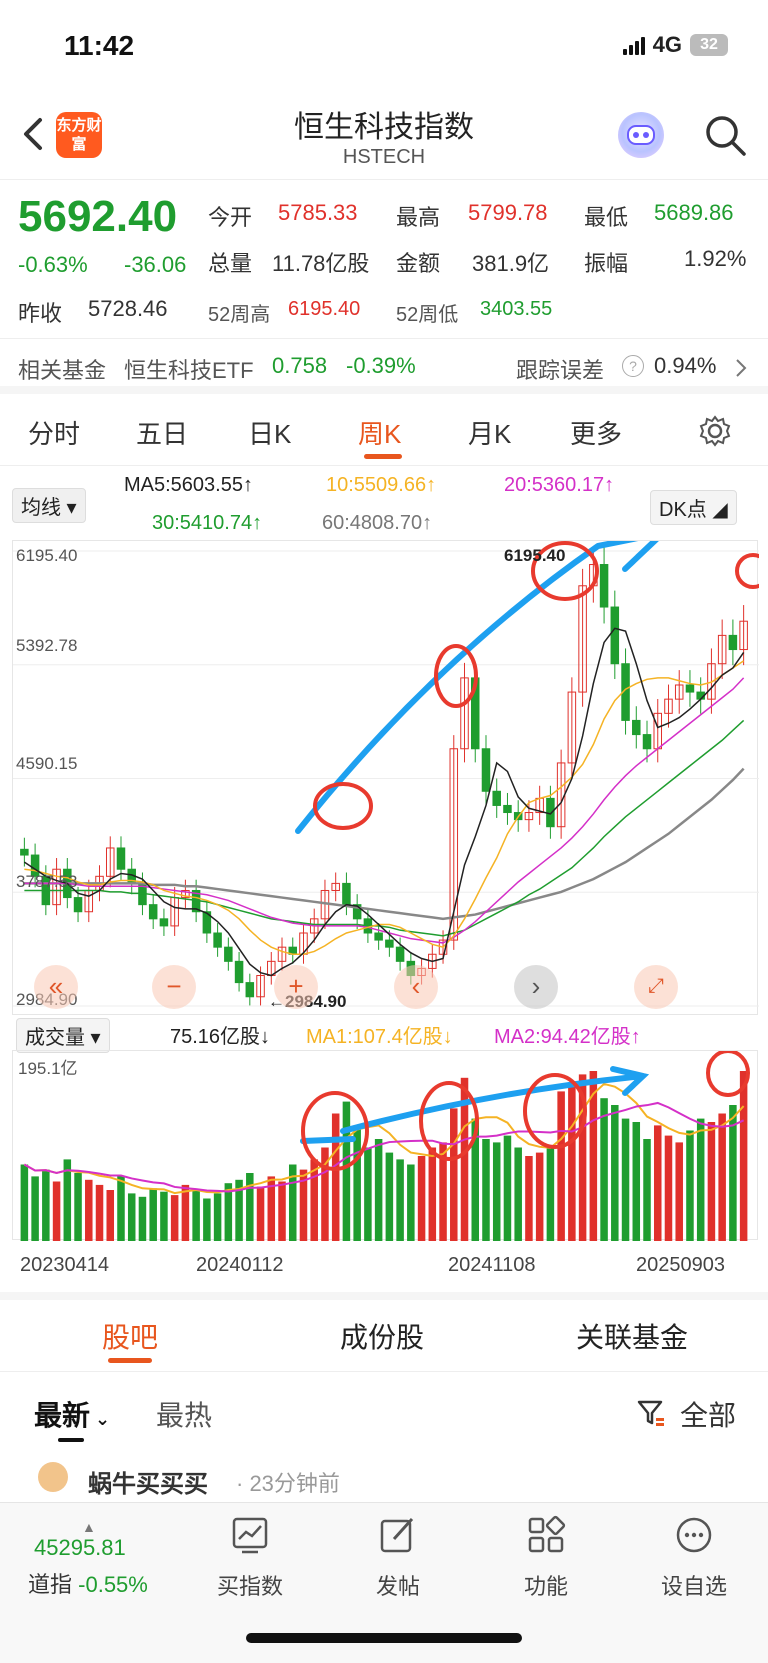 The image size is (768, 1663). Describe the element at coordinates (56, 987) in the screenshot. I see `fast-backward-button: «` at that location.